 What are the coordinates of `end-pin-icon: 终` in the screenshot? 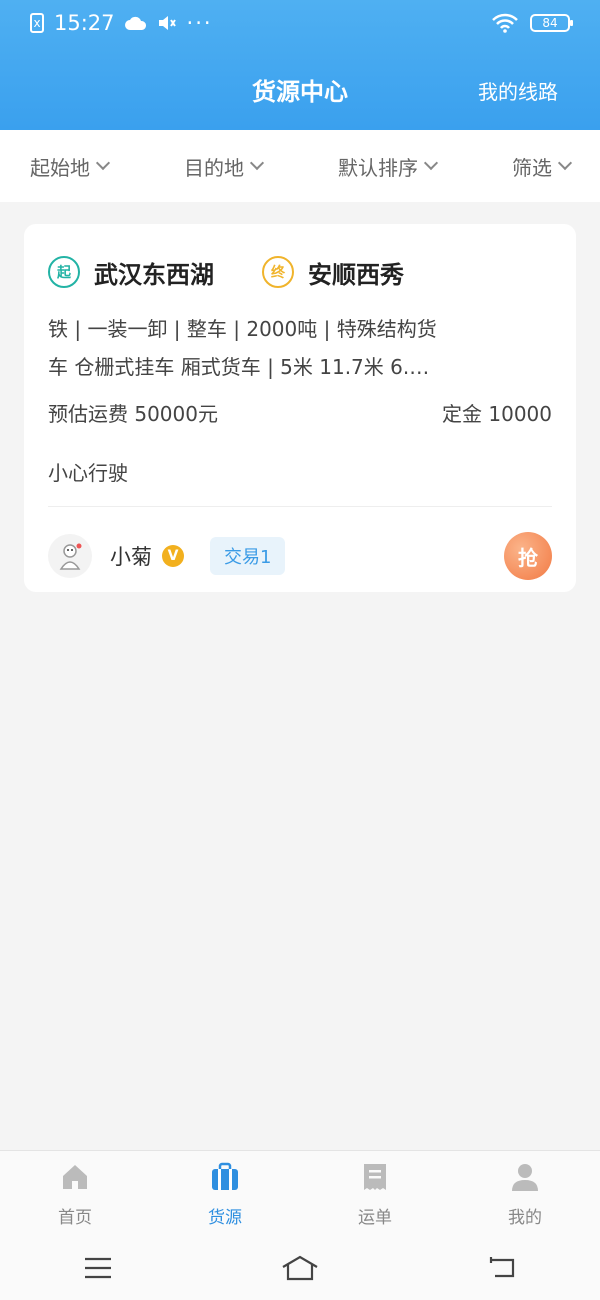 It's located at (278, 272).